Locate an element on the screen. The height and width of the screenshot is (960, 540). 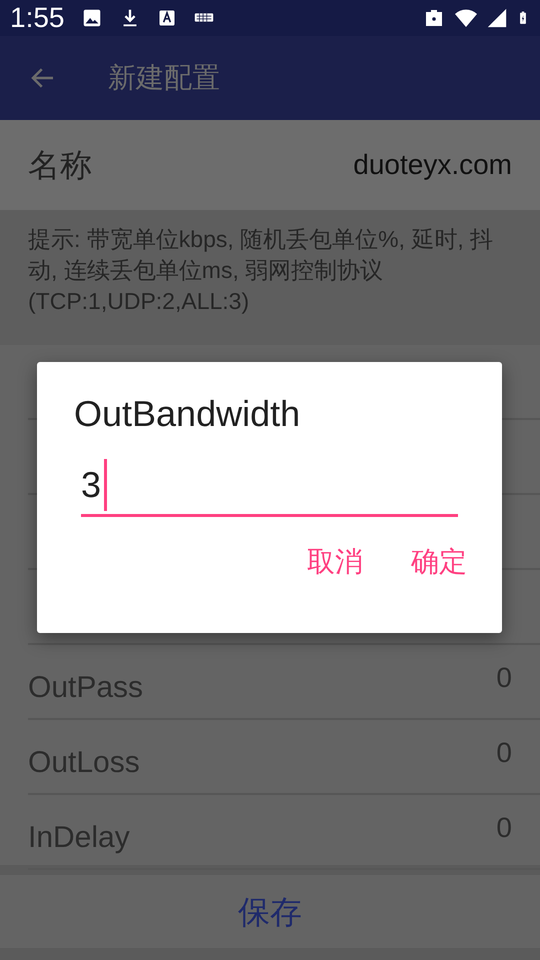
setting-label: OutLoss is located at coordinates (84, 763).